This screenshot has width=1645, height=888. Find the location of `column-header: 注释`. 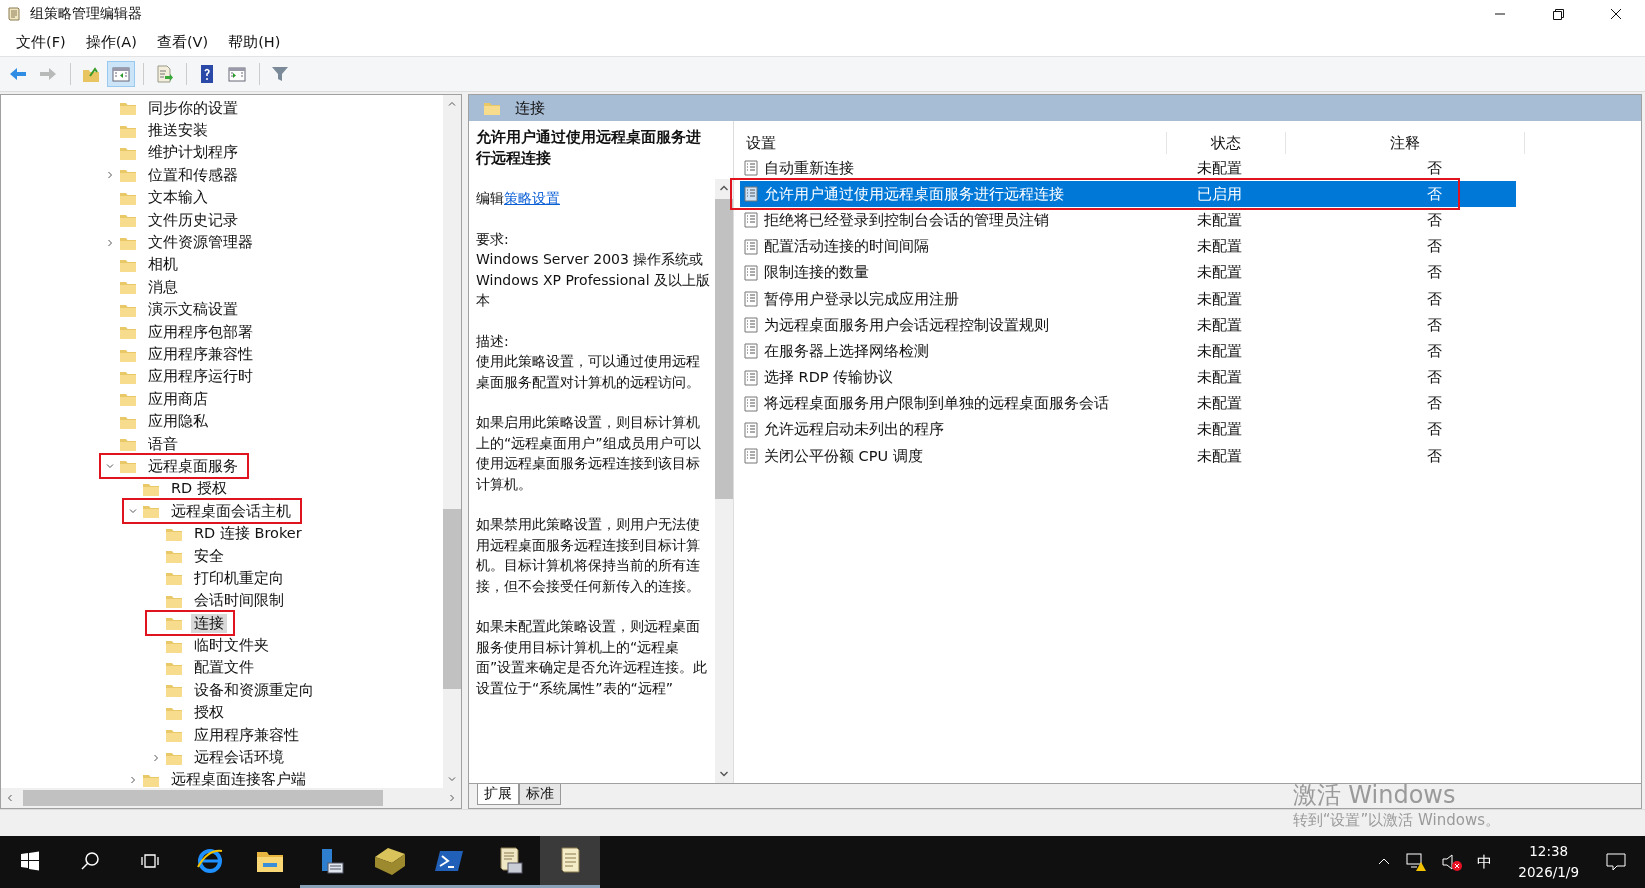

column-header: 注释 is located at coordinates (1405, 143).